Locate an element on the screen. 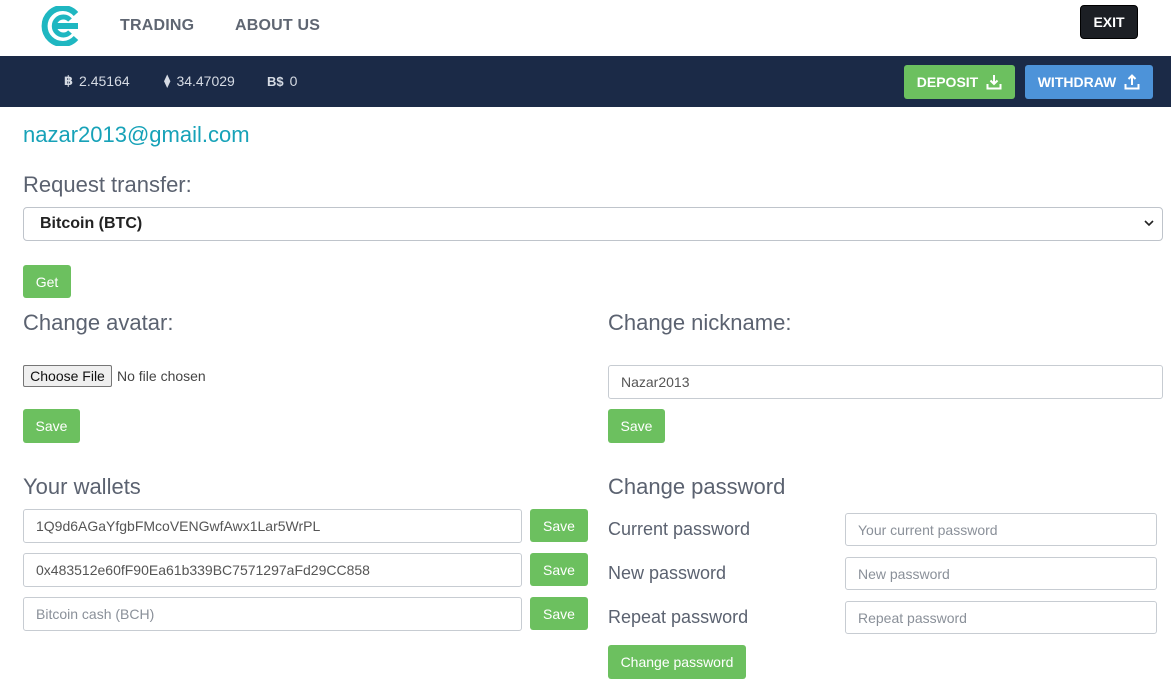 This screenshot has height=687, width=1171. balance-btc: ฿ 2.45164 is located at coordinates (97, 81).